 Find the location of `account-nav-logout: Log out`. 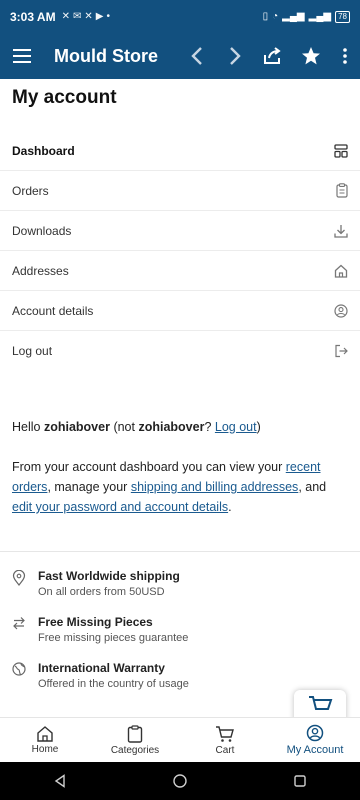

account-nav-logout: Log out is located at coordinates (180, 351).